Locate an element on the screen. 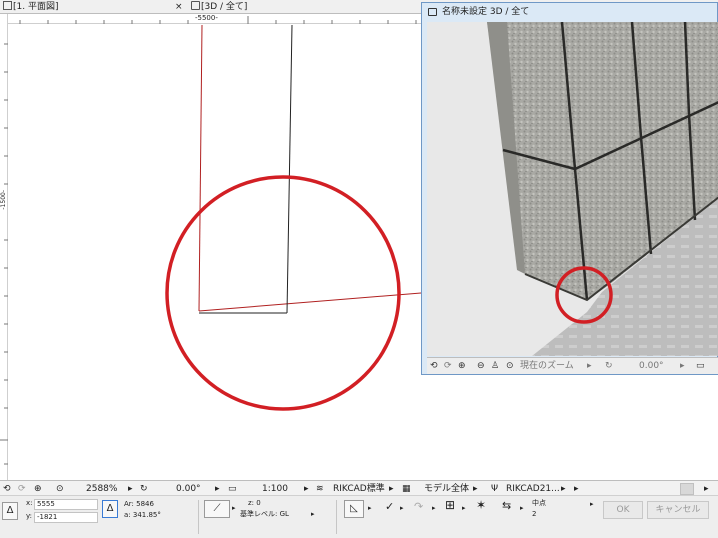  rotate-view-icon: ↻ is located at coordinates (144, 489).